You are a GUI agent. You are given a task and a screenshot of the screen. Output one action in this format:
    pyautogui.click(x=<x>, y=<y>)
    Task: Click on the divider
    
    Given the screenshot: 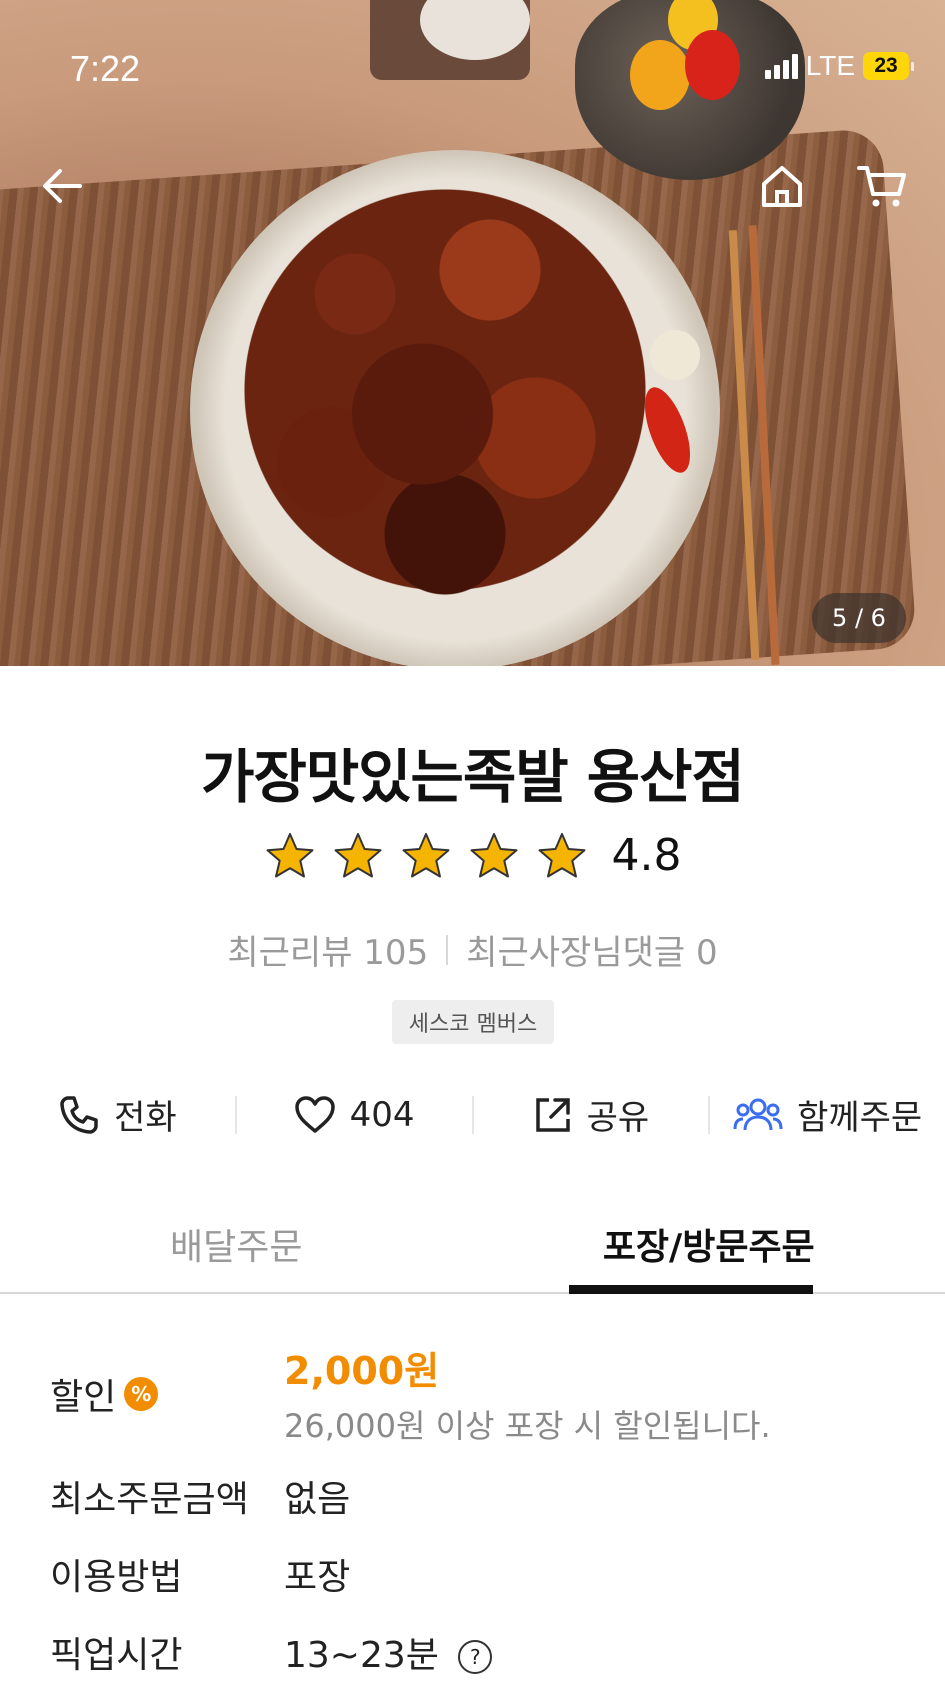 What is the action you would take?
    pyautogui.click(x=447, y=949)
    